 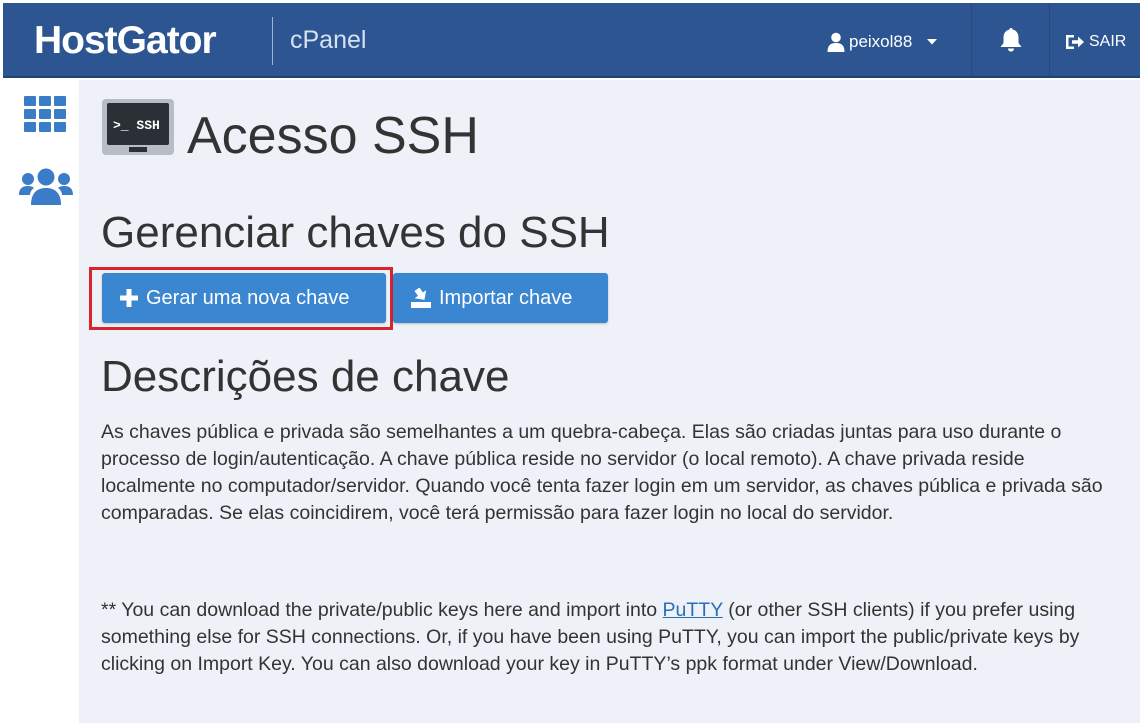 What do you see at coordinates (693, 610) in the screenshot?
I see `putty-link: PuTTY` at bounding box center [693, 610].